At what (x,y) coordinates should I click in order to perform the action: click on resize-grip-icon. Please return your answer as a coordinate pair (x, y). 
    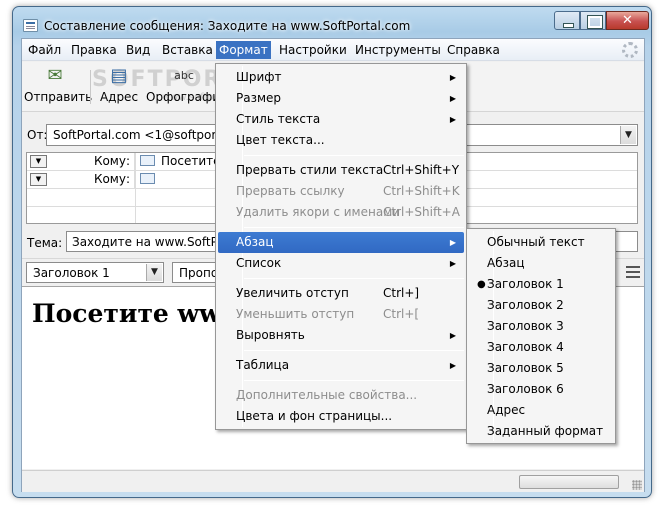
    Looking at the image, I should click on (637, 485).